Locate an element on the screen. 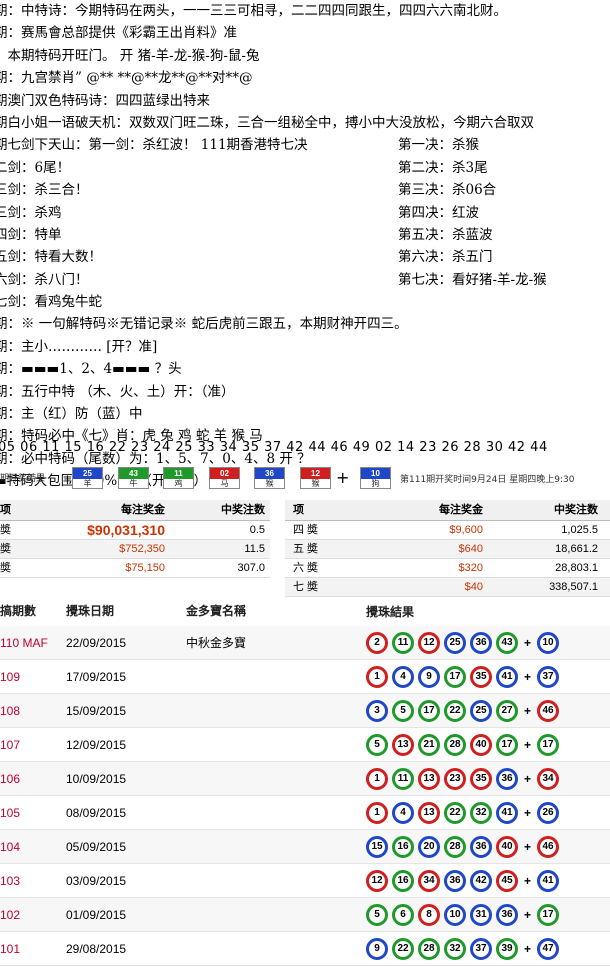 Image resolution: width=610 pixels, height=966 pixels. history-row: 110 MAF 22/09/2015 中秋金多寶 2 11 12 25 36 43 +10 is located at coordinates (305, 643).